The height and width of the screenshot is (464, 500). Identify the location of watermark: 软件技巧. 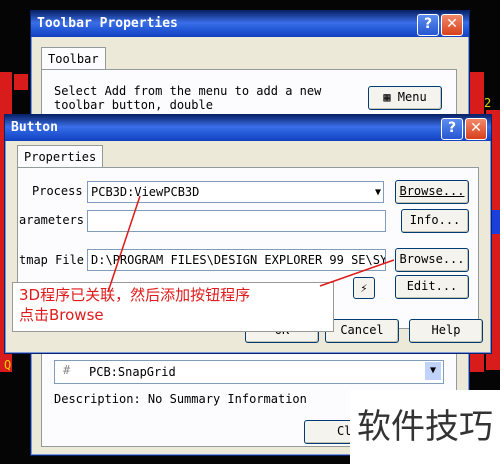
(425, 427).